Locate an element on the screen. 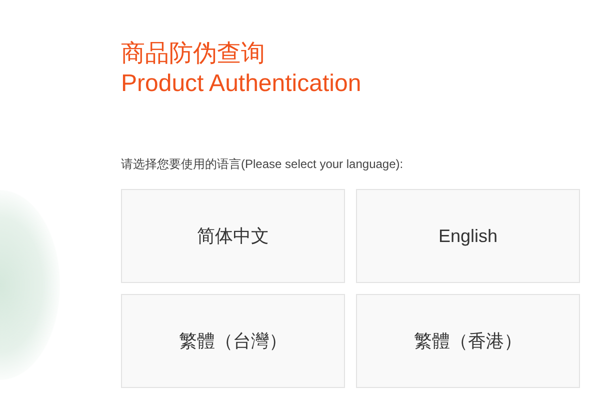  language-button: 繁體（台灣） is located at coordinates (233, 341).